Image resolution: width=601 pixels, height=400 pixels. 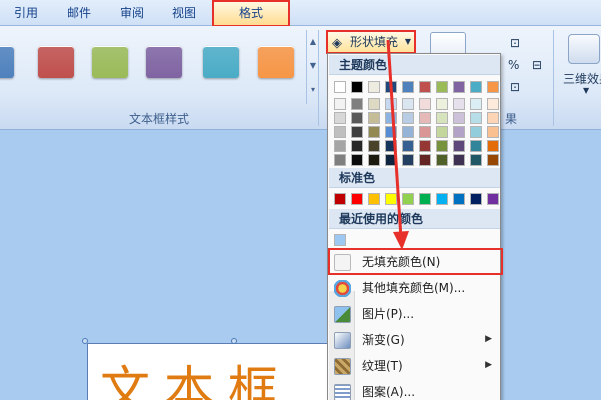 I want to click on pattern-icon, so click(x=342, y=392).